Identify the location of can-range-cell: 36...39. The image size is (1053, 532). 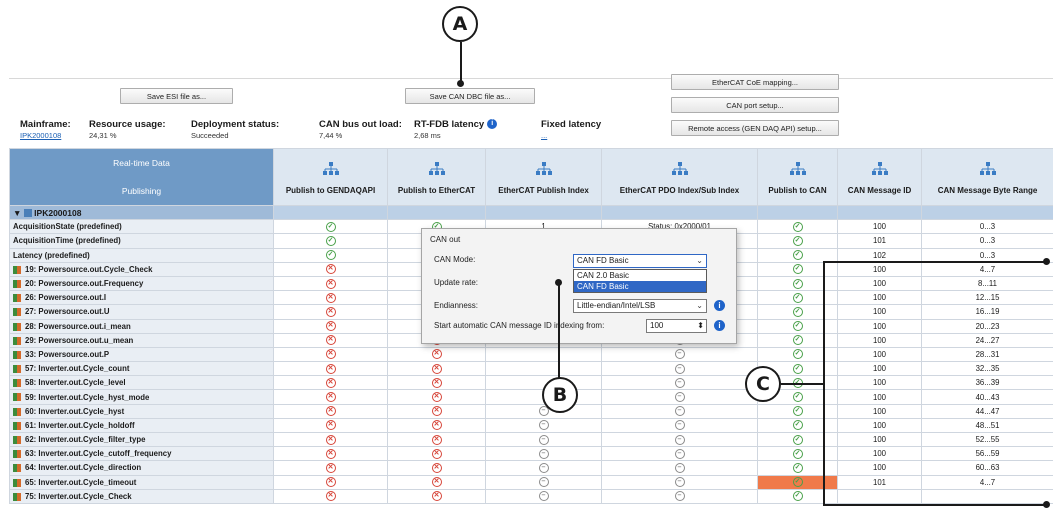
(987, 383).